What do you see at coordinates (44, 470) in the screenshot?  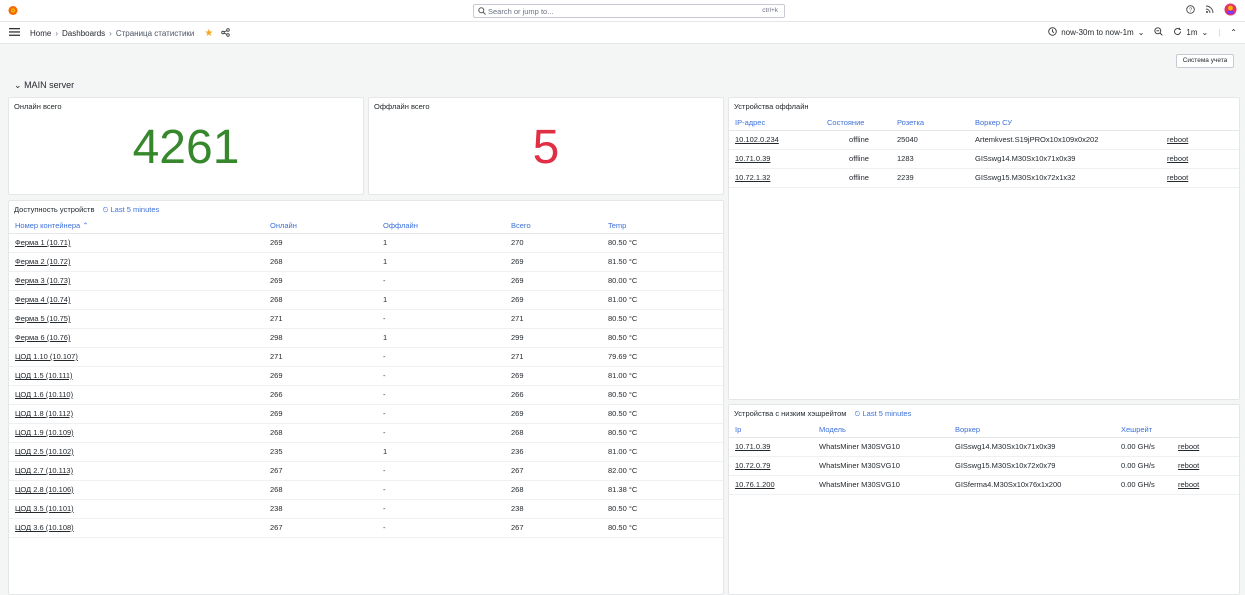 I see `container-link: ЦОД 2.7 (10.113)` at bounding box center [44, 470].